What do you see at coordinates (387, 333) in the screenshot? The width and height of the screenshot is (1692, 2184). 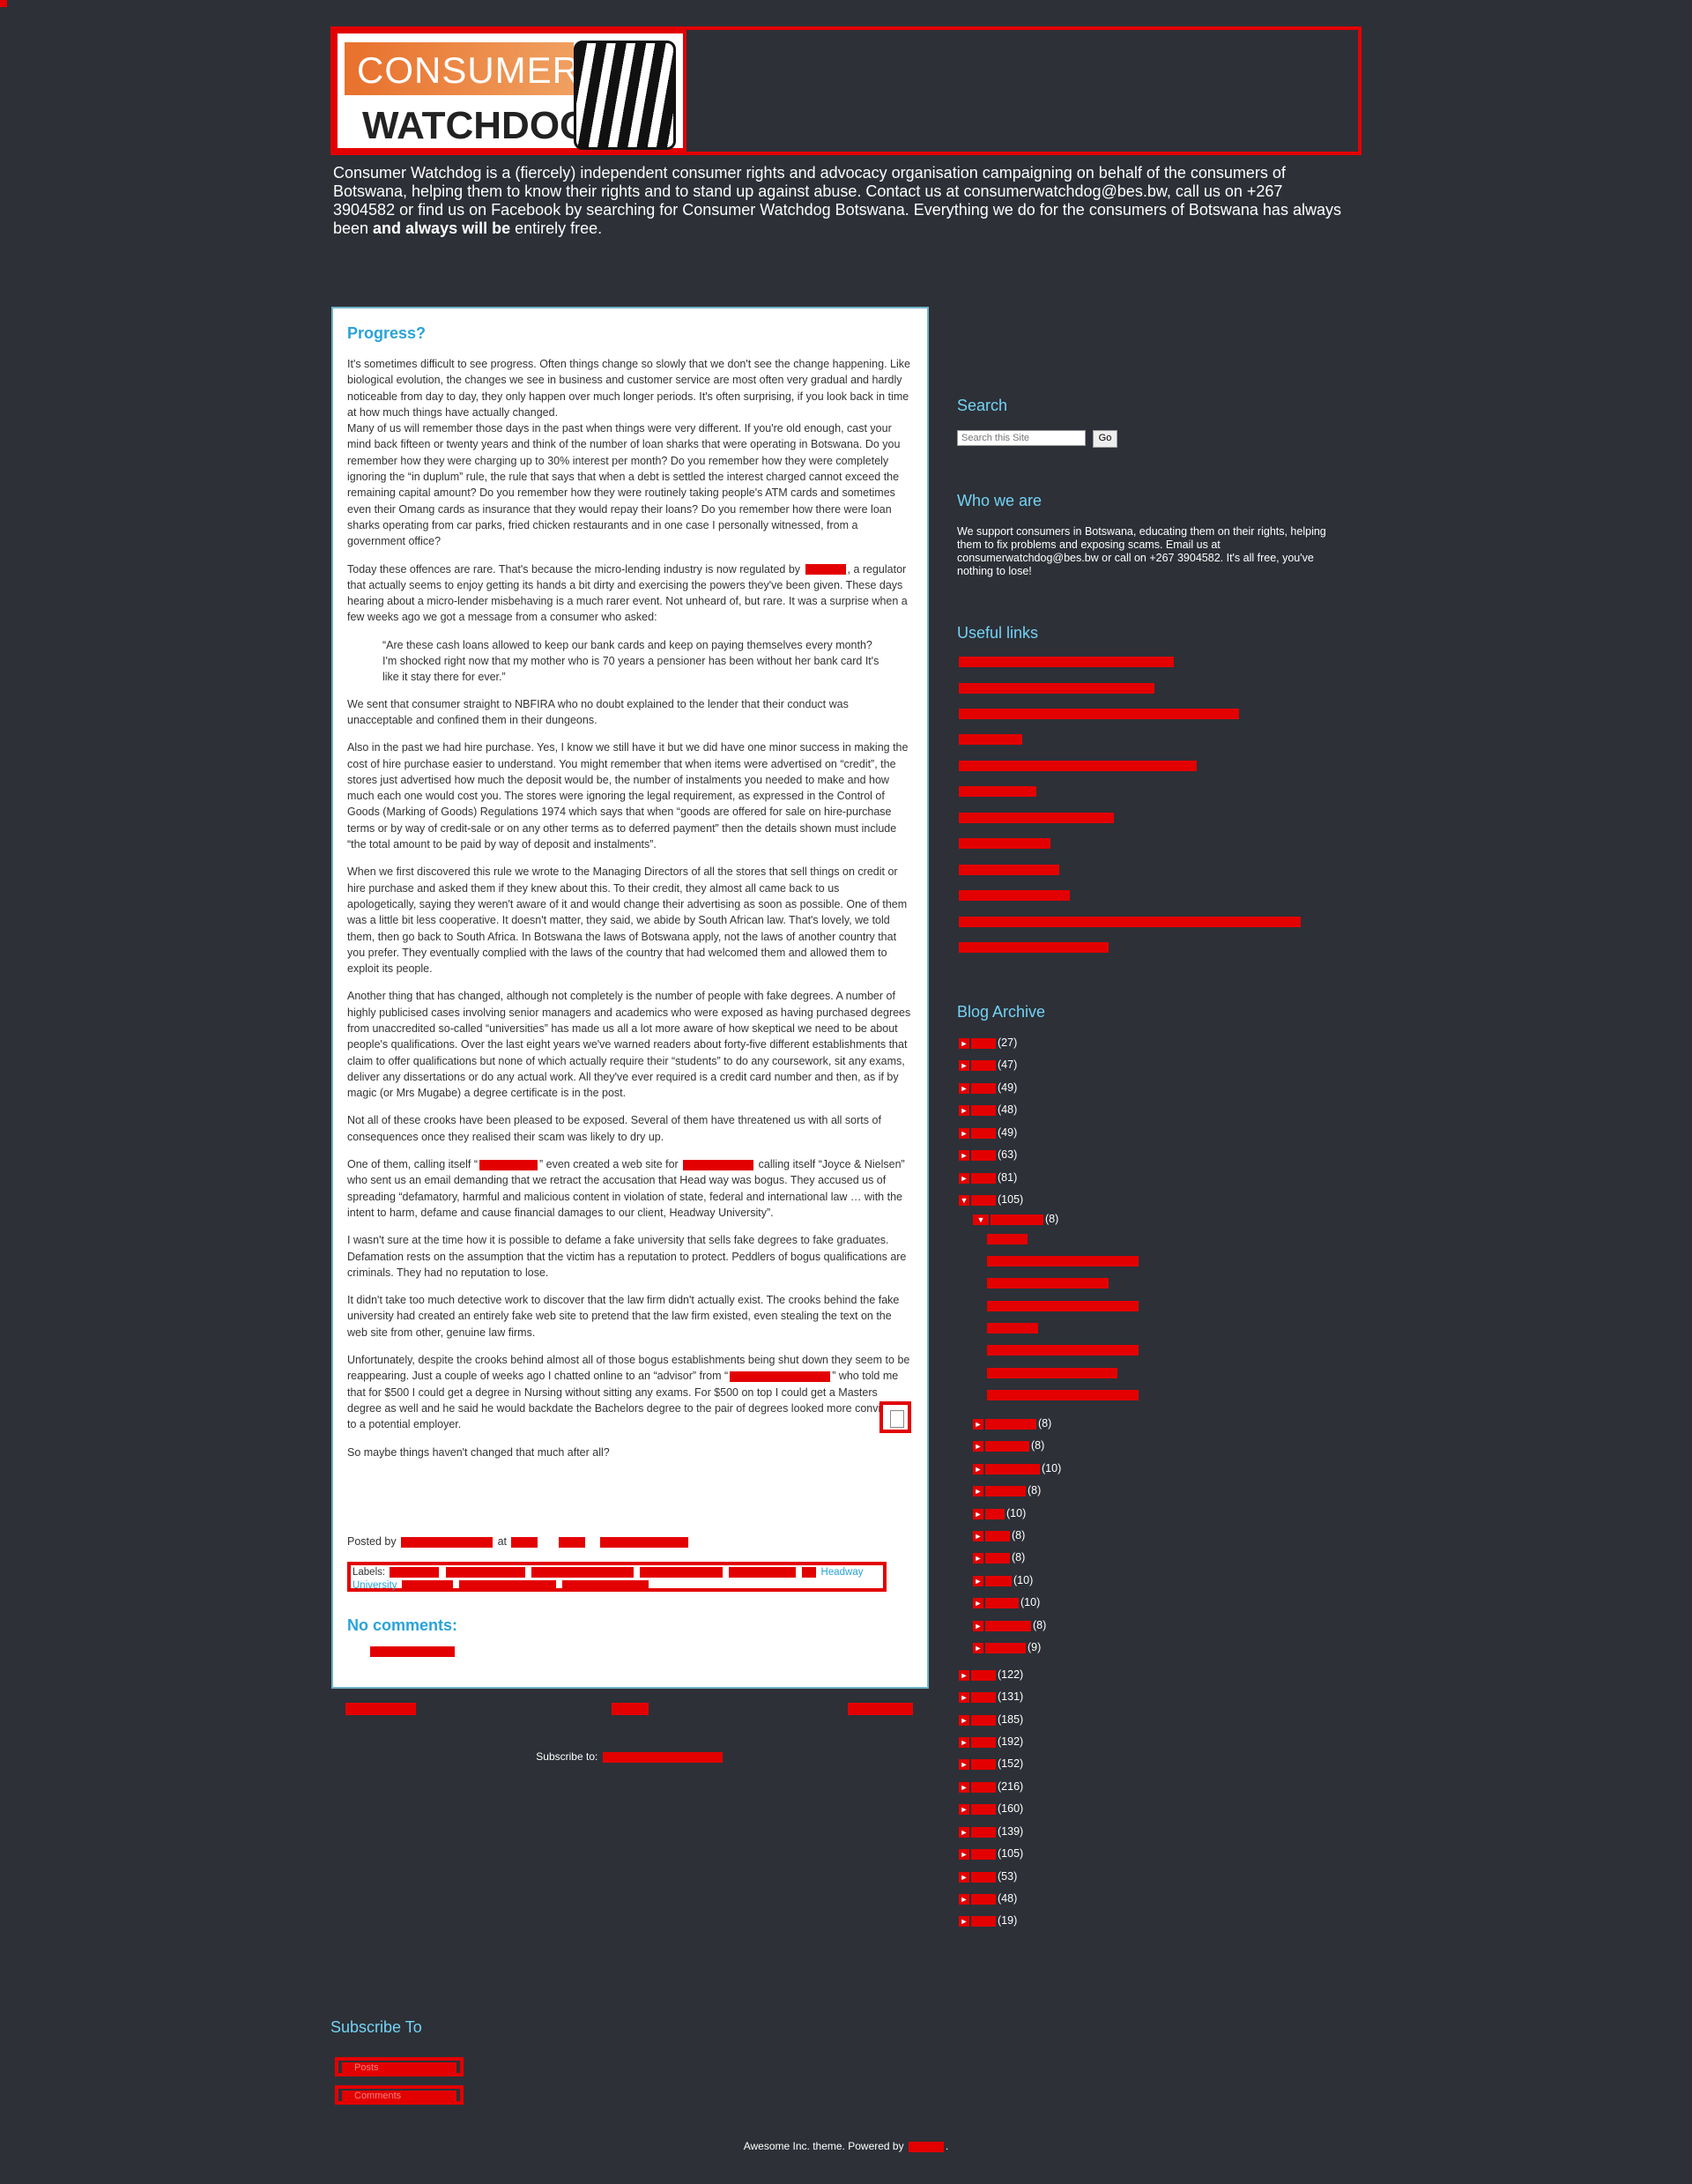 I see `post-title: Progress?` at bounding box center [387, 333].